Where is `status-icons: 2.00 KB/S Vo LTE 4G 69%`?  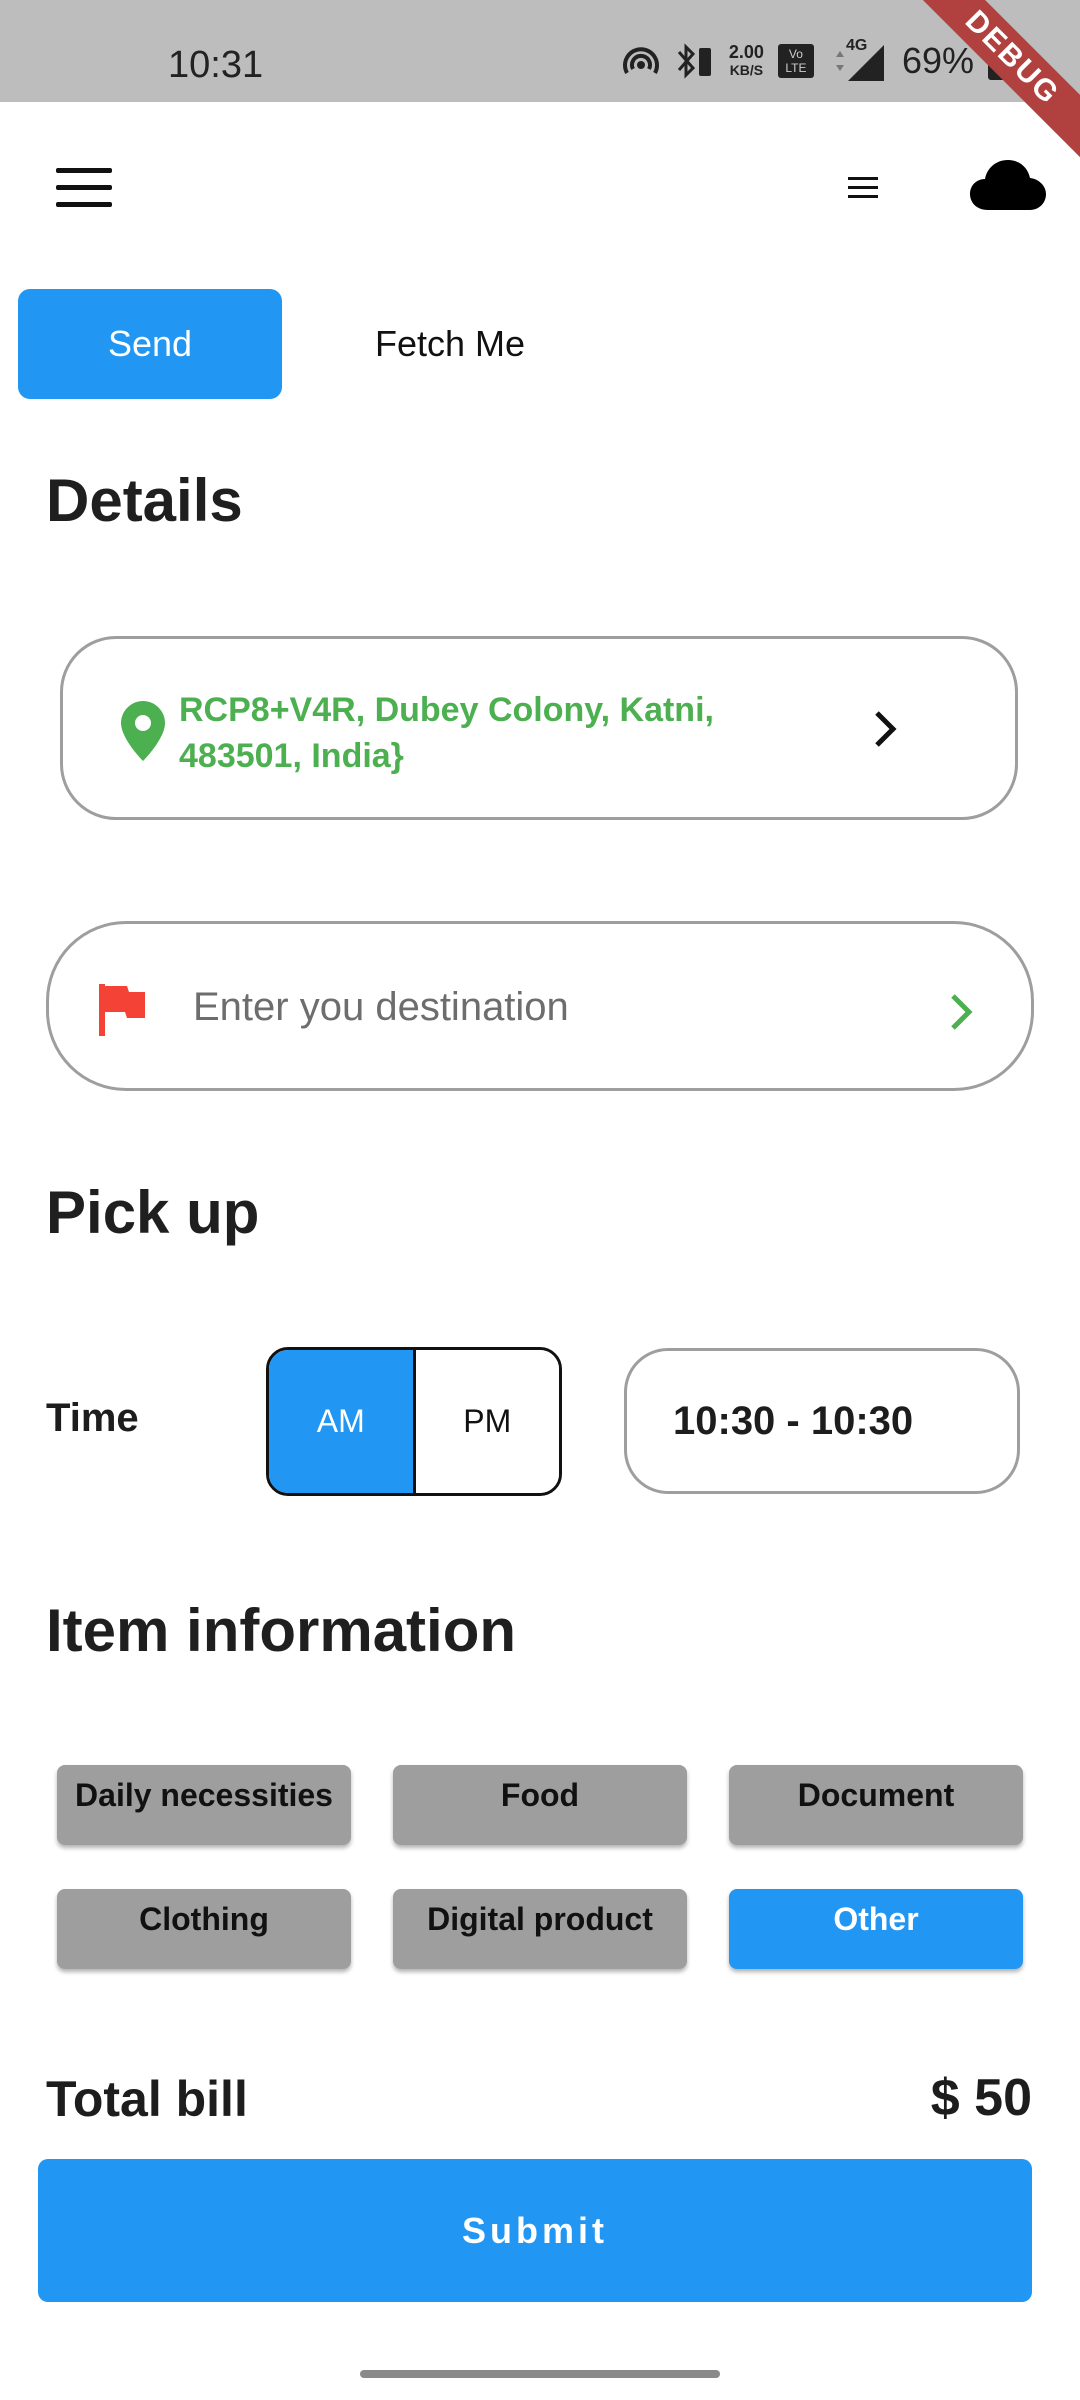 status-icons: 2.00 KB/S Vo LTE 4G 69% is located at coordinates (815, 59).